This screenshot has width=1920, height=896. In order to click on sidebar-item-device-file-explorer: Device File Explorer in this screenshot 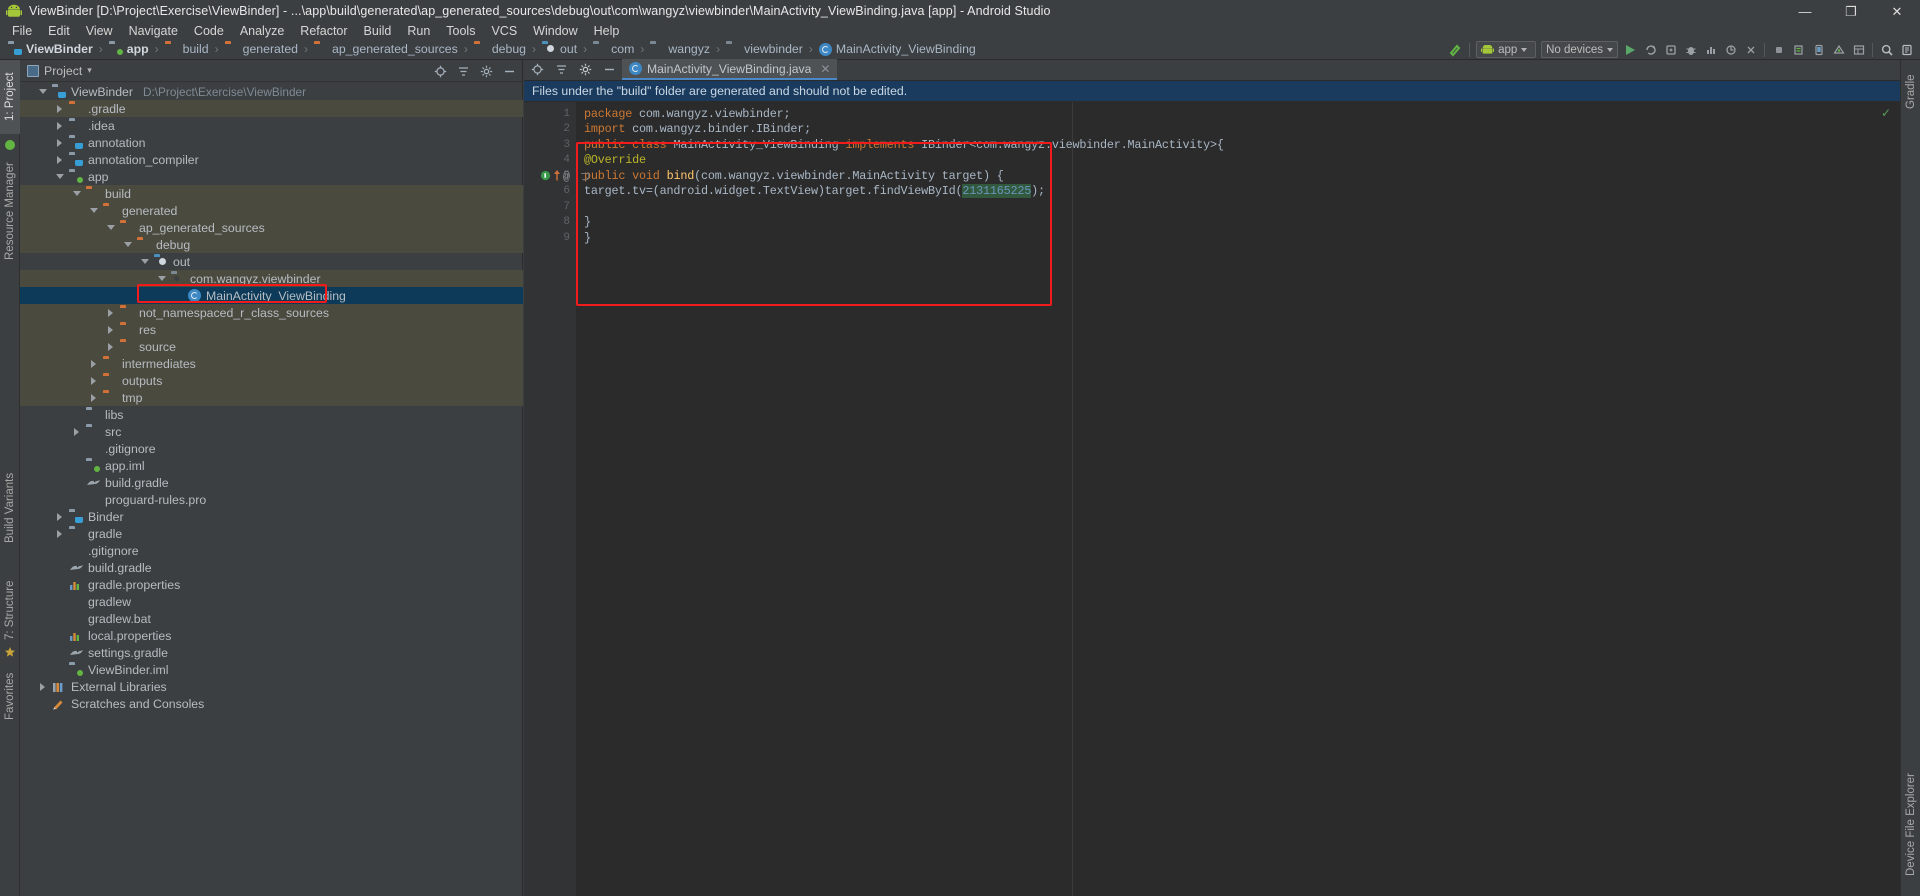, I will do `click(1910, 825)`.